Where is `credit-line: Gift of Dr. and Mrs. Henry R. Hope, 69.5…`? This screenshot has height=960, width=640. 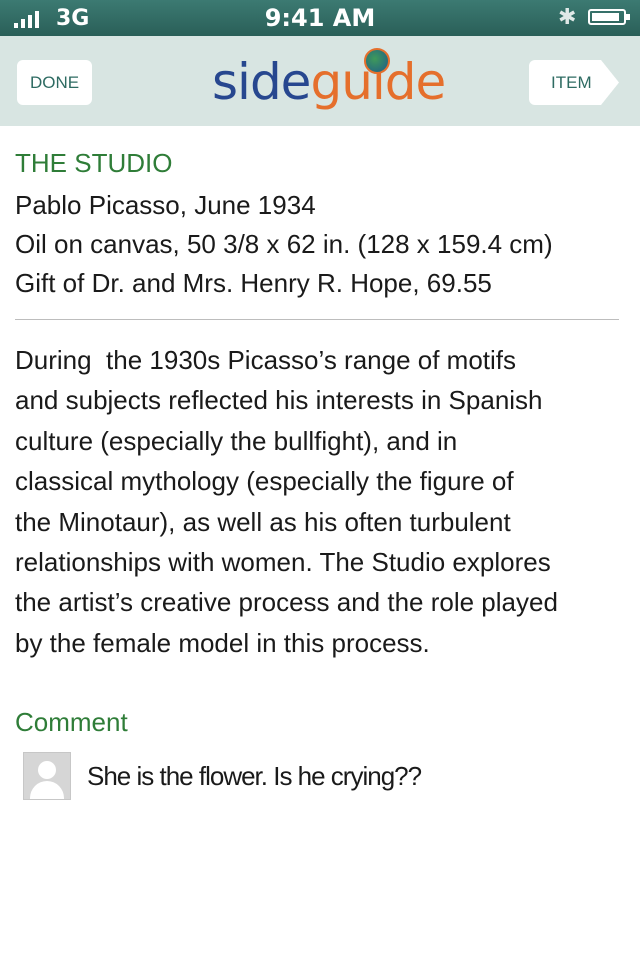
credit-line: Gift of Dr. and Mrs. Henry R. Hope, 69.5… is located at coordinates (253, 283).